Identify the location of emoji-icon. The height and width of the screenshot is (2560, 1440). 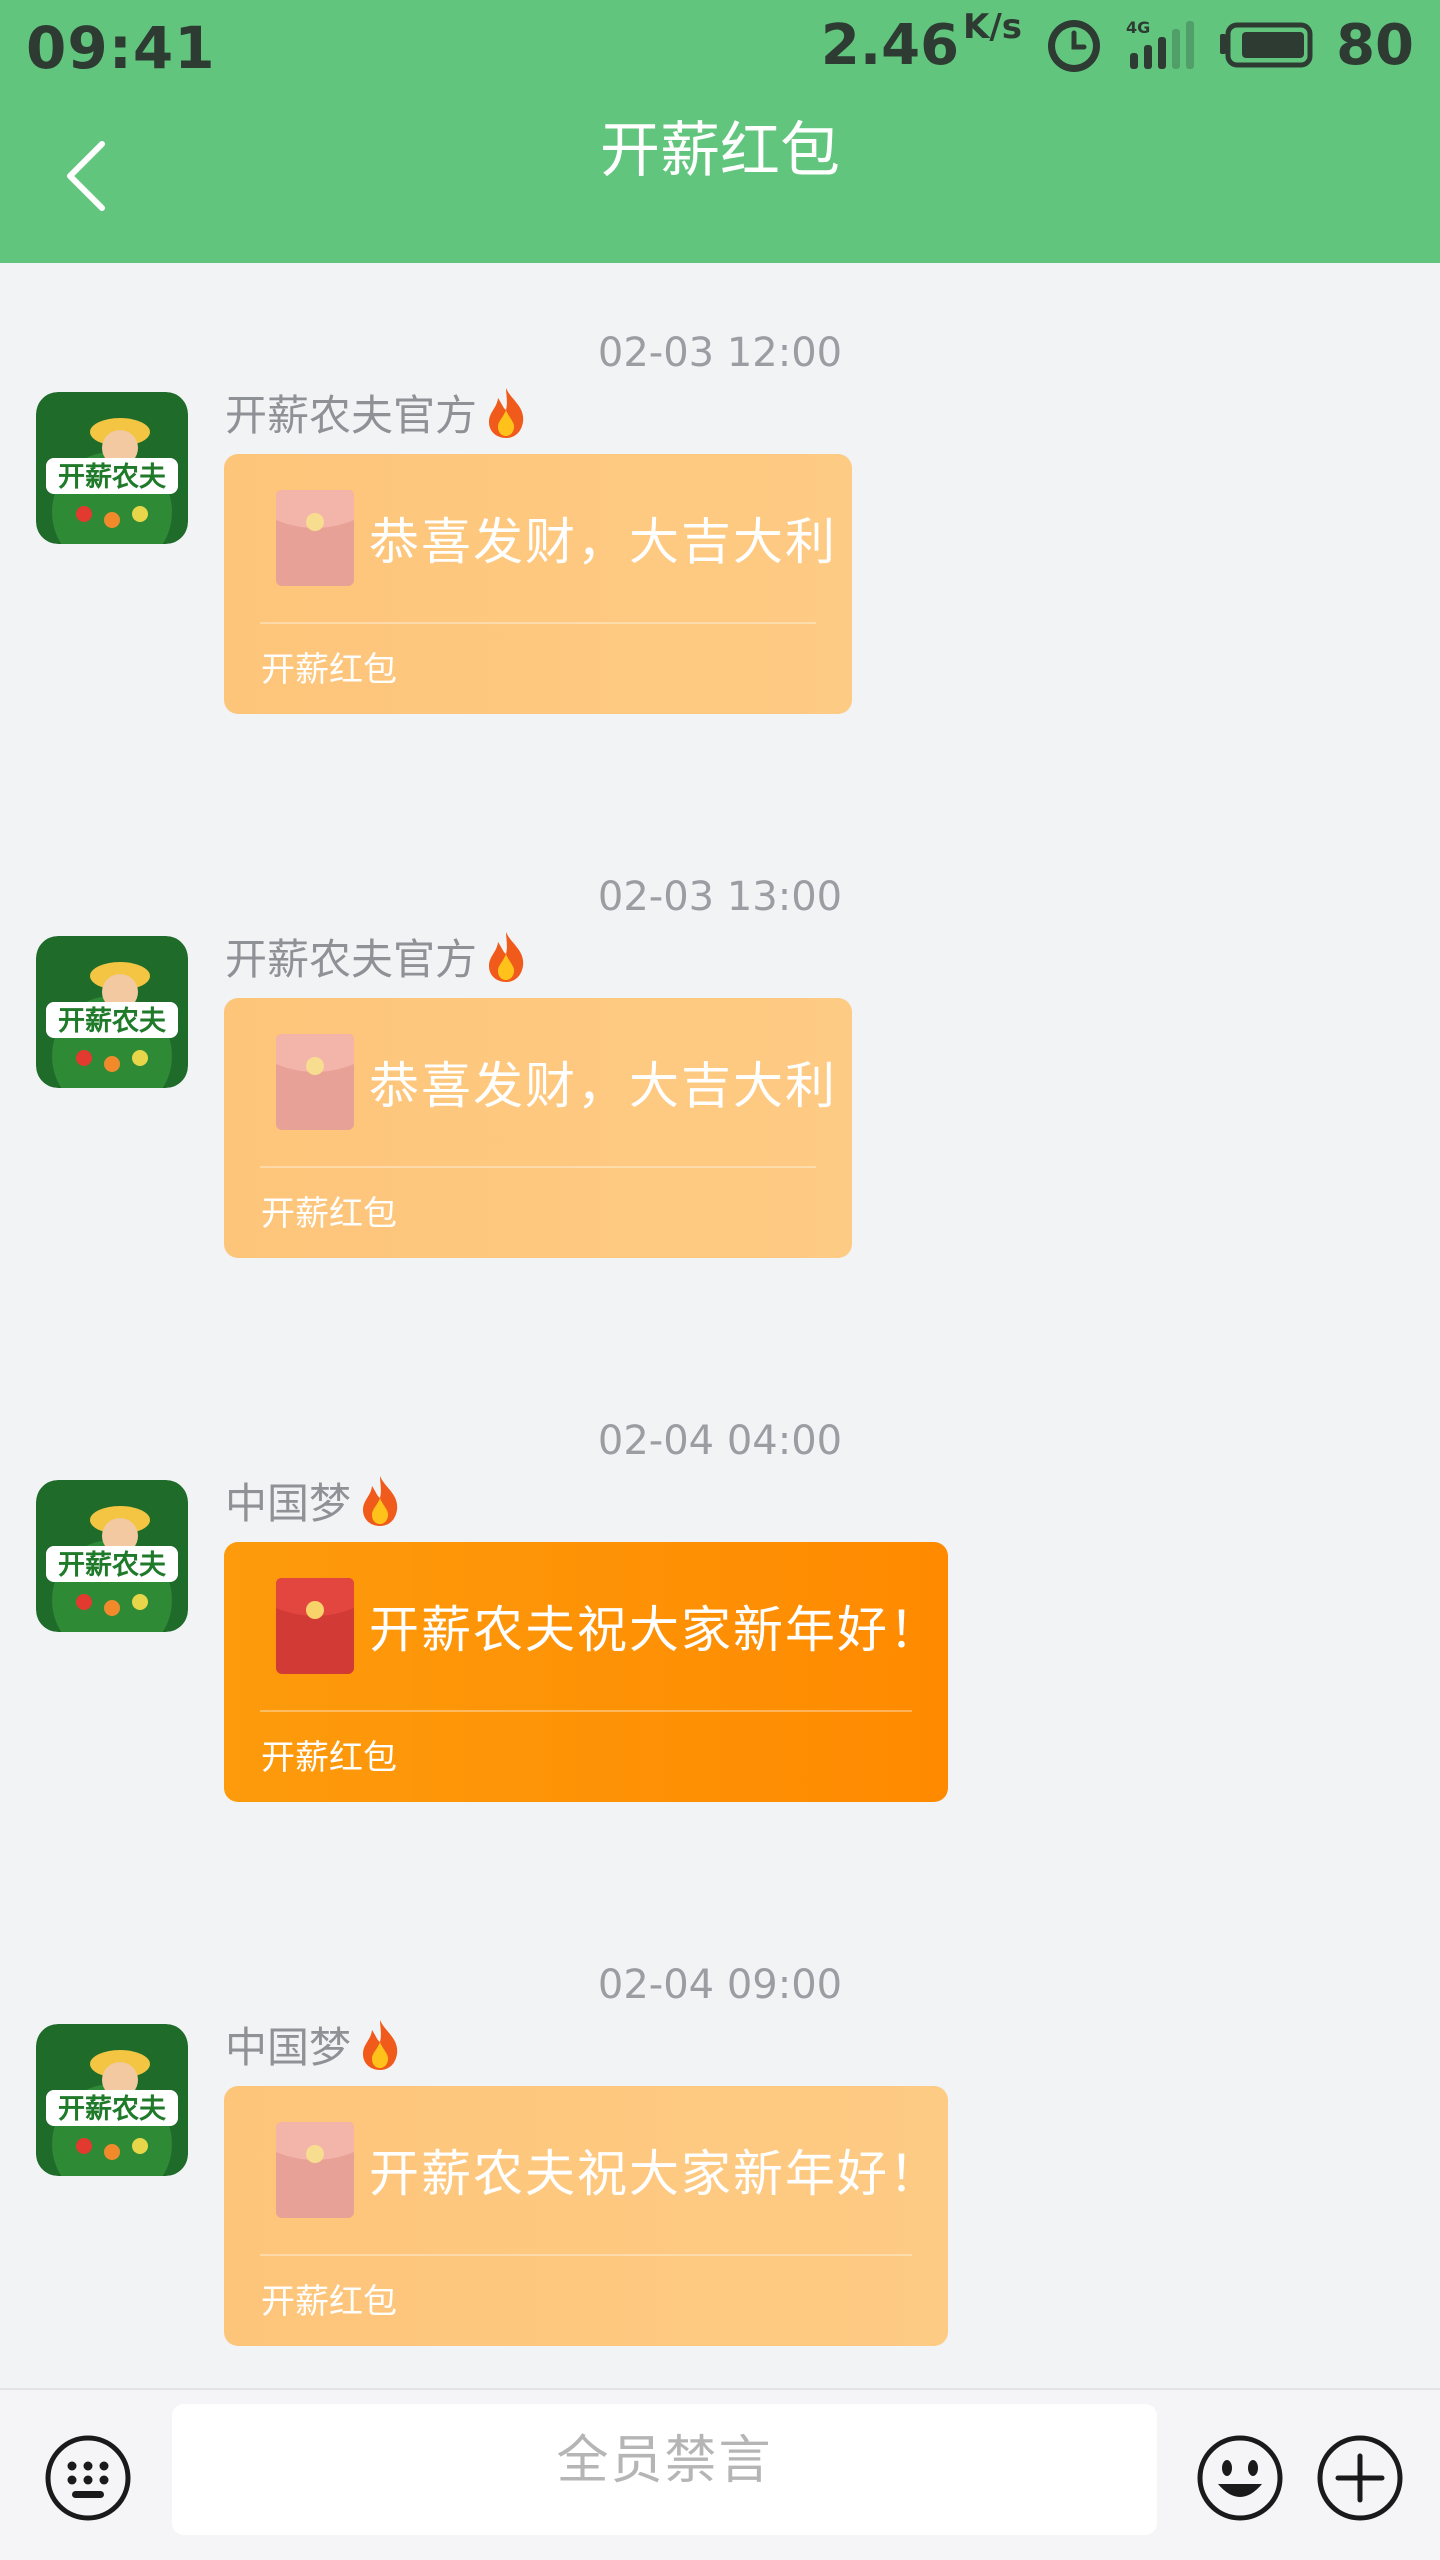
(1240, 2478).